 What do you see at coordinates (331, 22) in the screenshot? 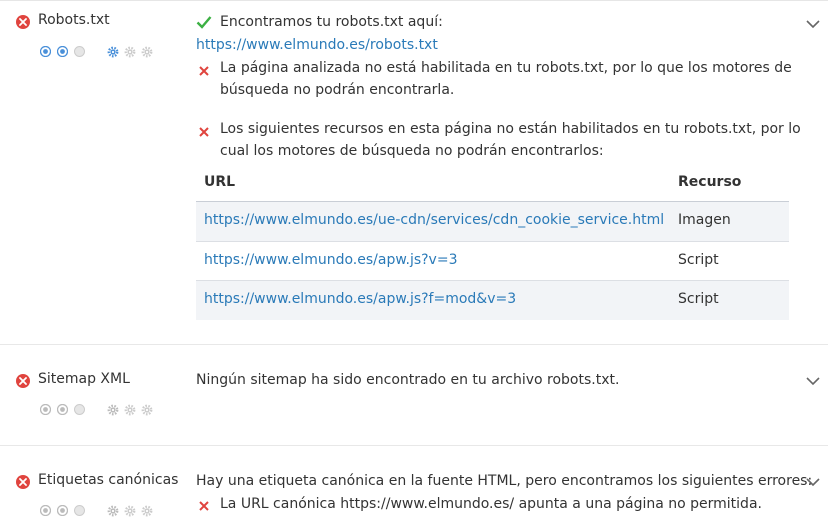
I see `robots-success-text: Encontramos tu robots.txt aquí:` at bounding box center [331, 22].